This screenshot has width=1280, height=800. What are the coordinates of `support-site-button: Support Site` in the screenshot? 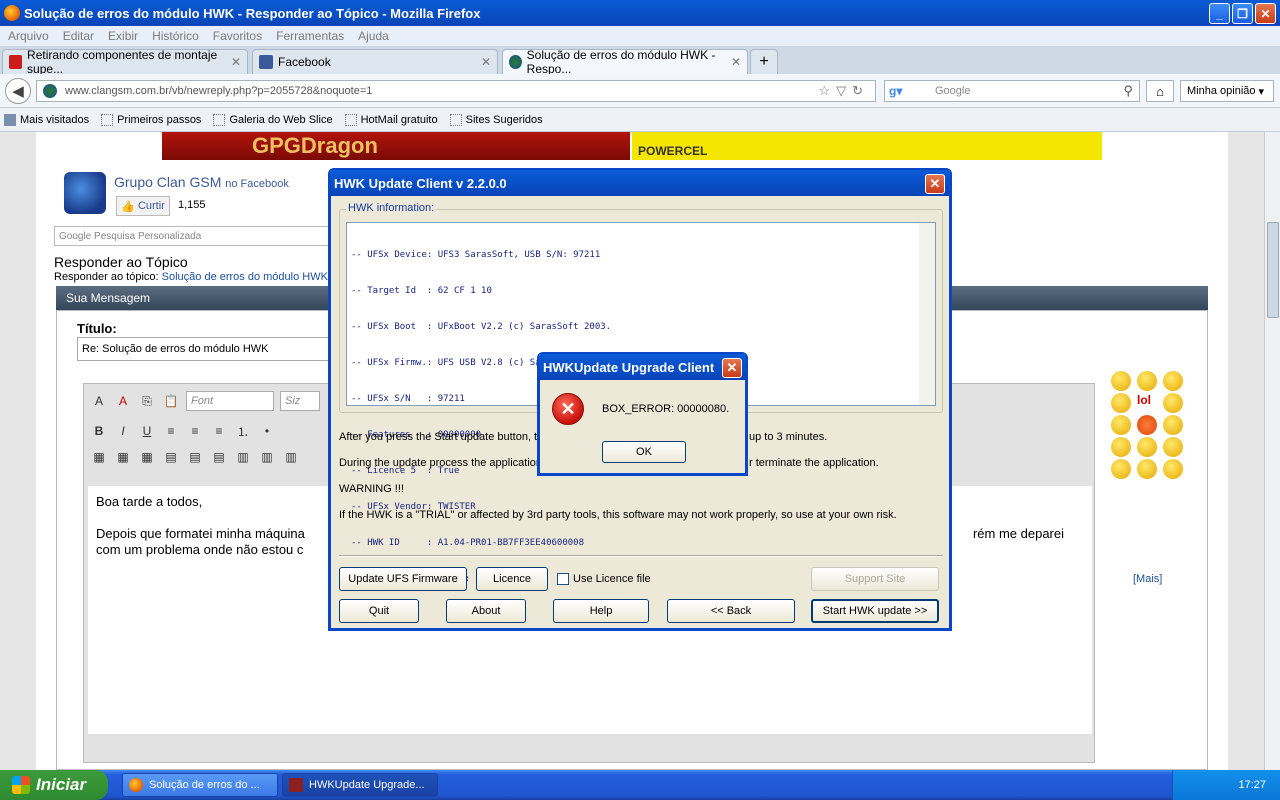 It's located at (875, 579).